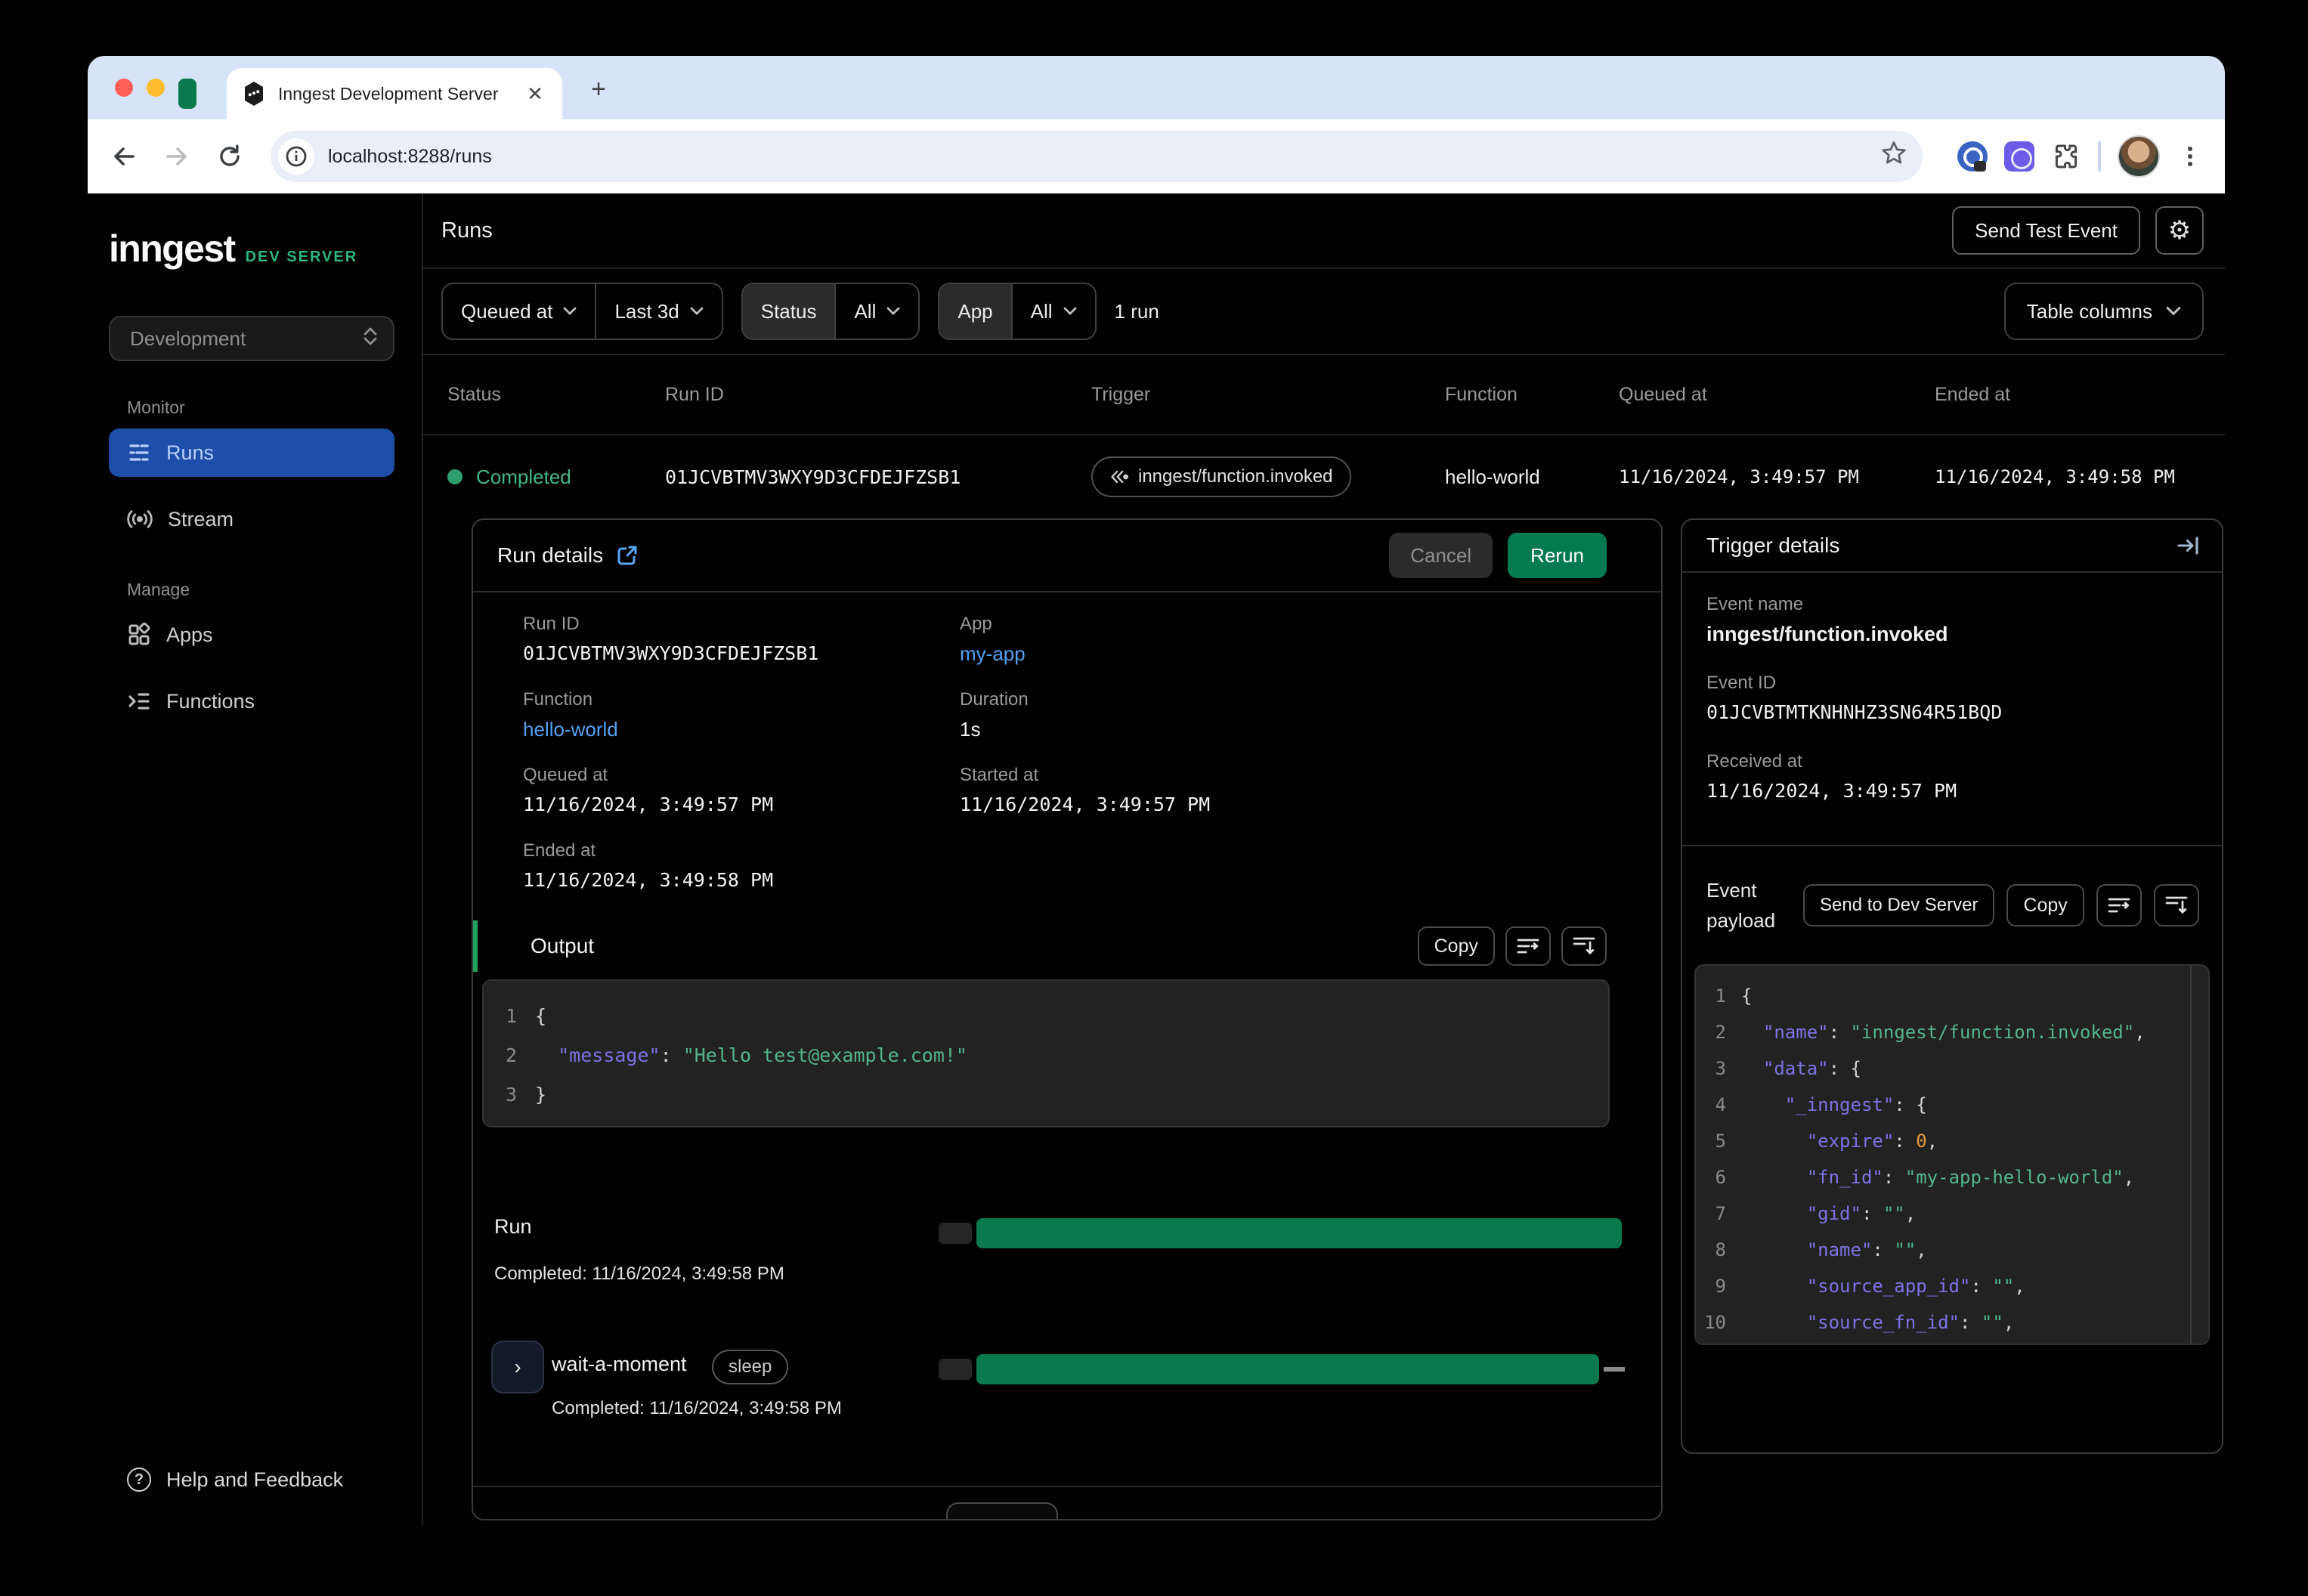 This screenshot has width=2308, height=1596. Describe the element at coordinates (254, 94) in the screenshot. I see `inngest-favicon` at that location.